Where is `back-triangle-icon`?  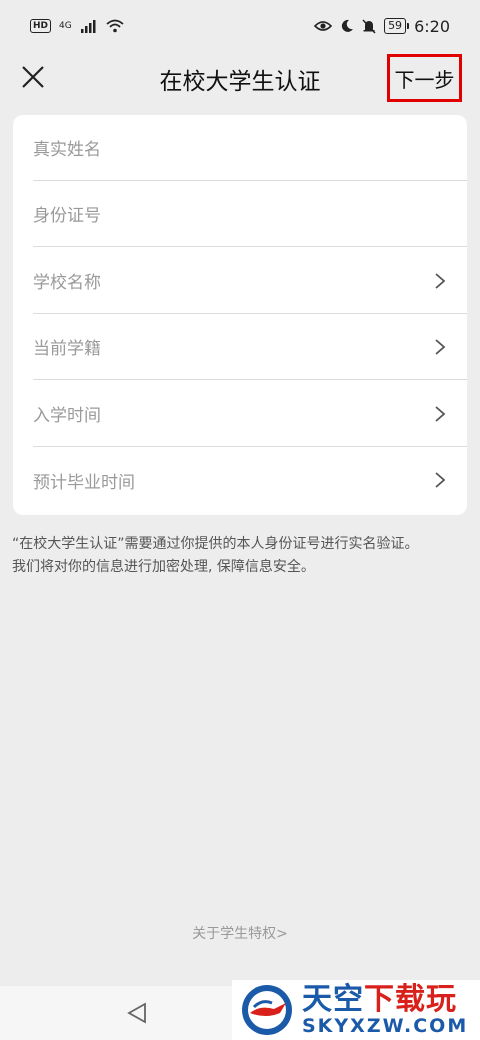
back-triangle-icon is located at coordinates (137, 1013).